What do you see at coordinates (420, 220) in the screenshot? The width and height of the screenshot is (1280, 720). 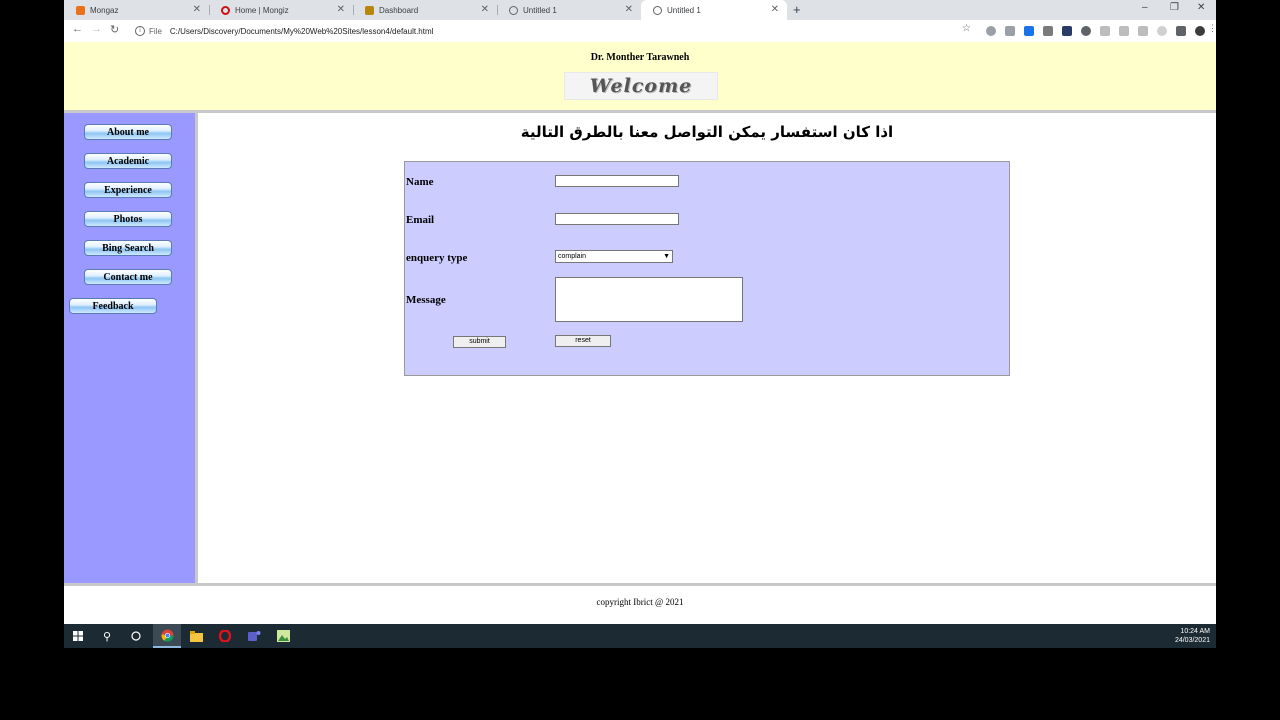 I see `email-label: Email` at bounding box center [420, 220].